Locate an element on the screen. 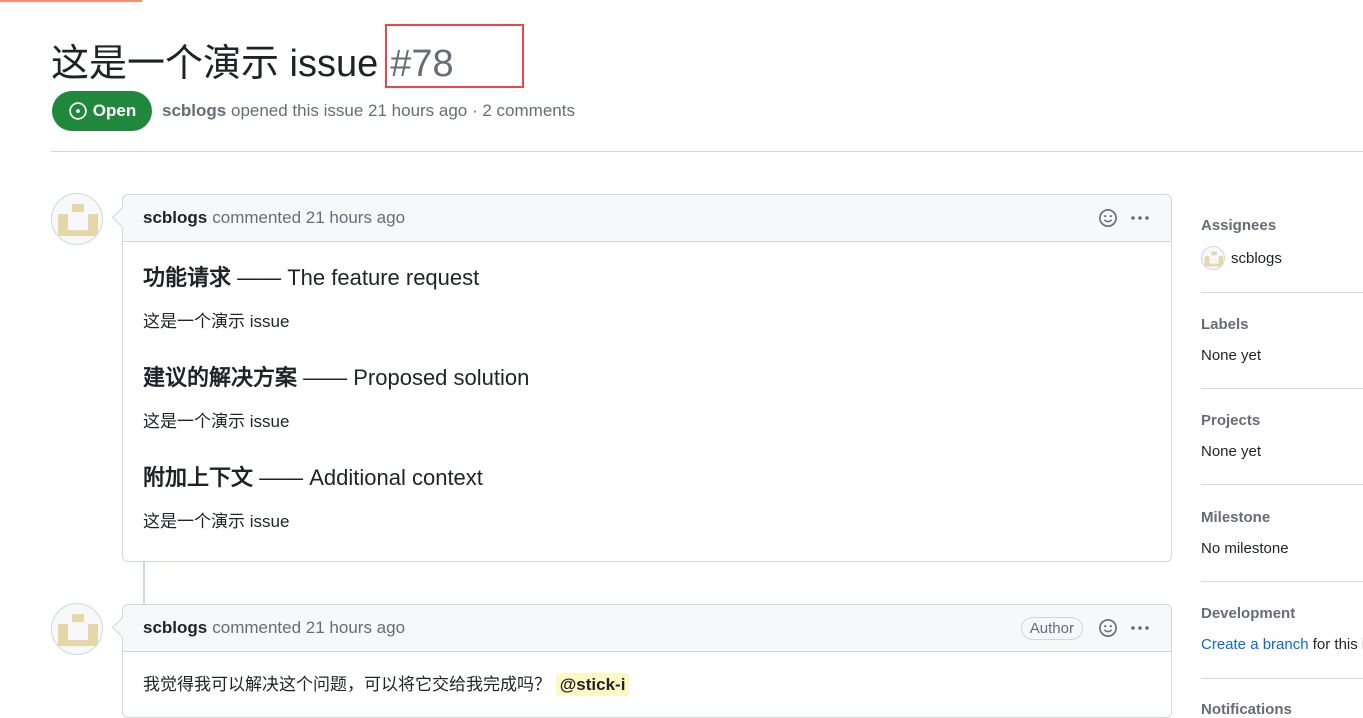 Image resolution: width=1363 pixels, height=718 pixels. section-heading-cn: 建议的解决方案 is located at coordinates (220, 377).